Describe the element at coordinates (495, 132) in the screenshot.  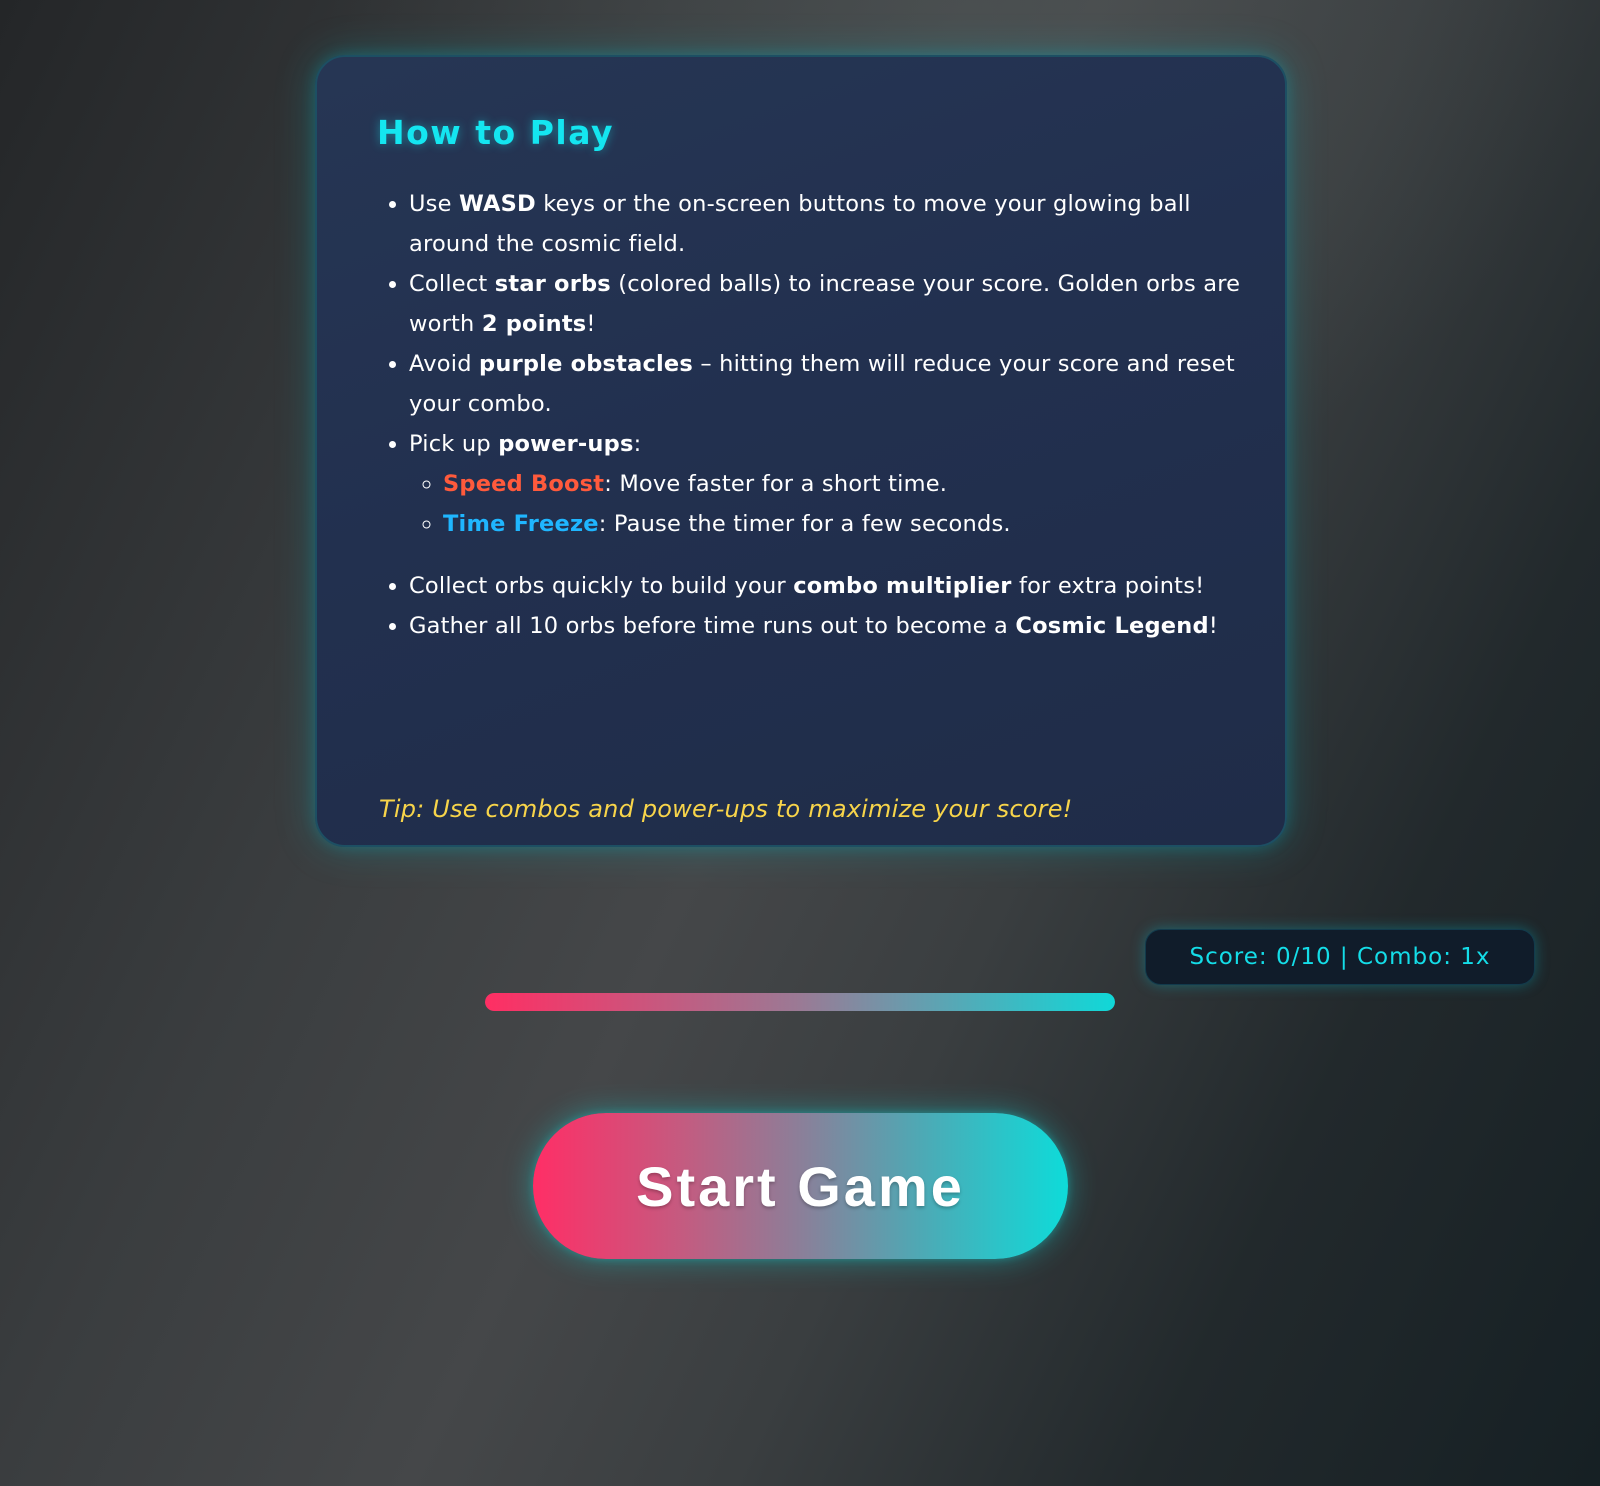
I see `how-to-play-title: How to Play` at that location.